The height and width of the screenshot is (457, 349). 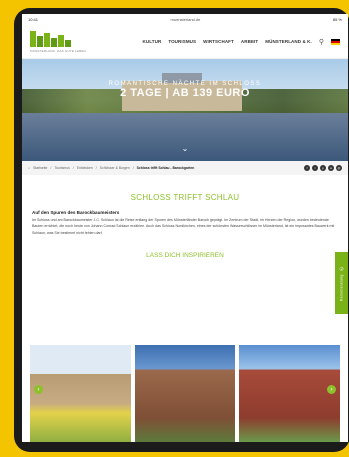 What do you see at coordinates (185, 93) in the screenshot?
I see `hero-line2: 2 TAGE | AB 139 EURO` at bounding box center [185, 93].